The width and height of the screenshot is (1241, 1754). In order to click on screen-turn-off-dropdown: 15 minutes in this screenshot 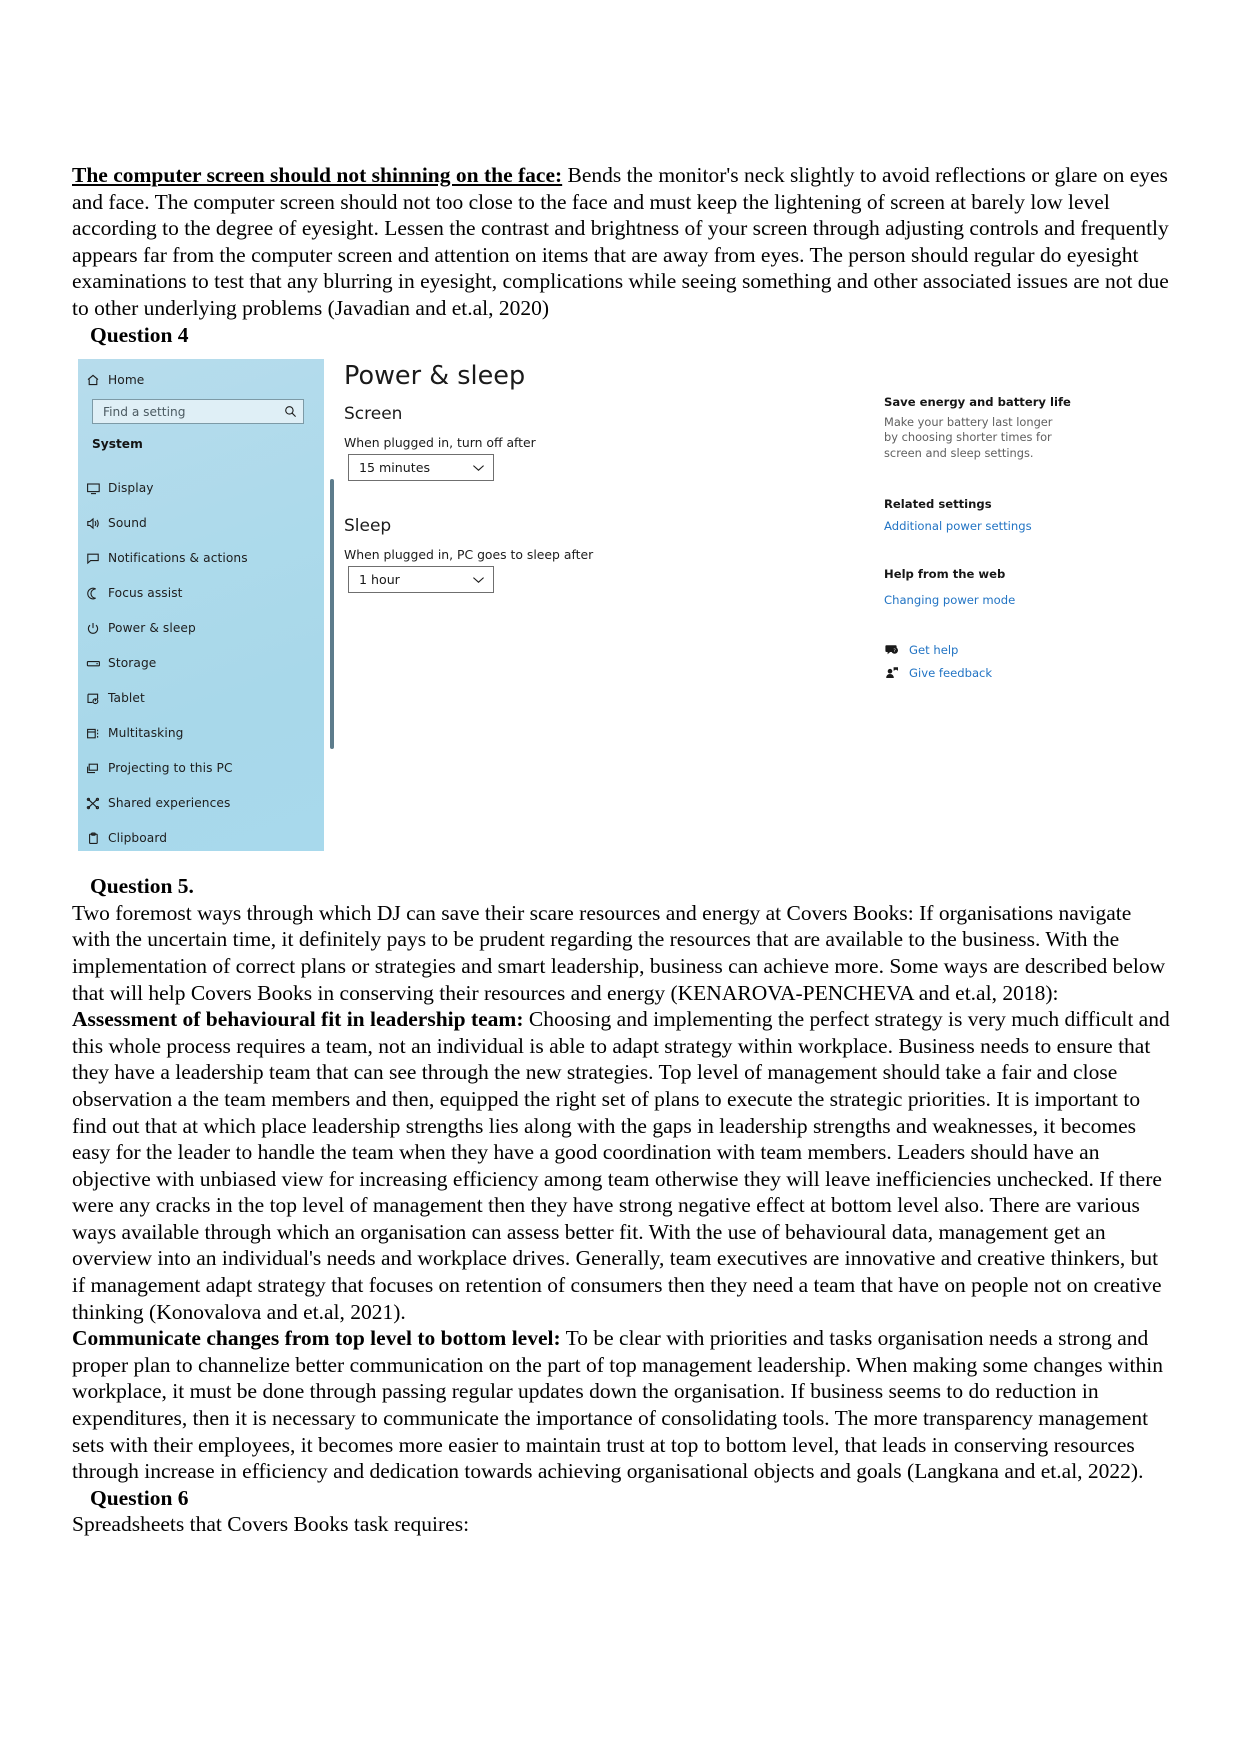, I will do `click(421, 468)`.